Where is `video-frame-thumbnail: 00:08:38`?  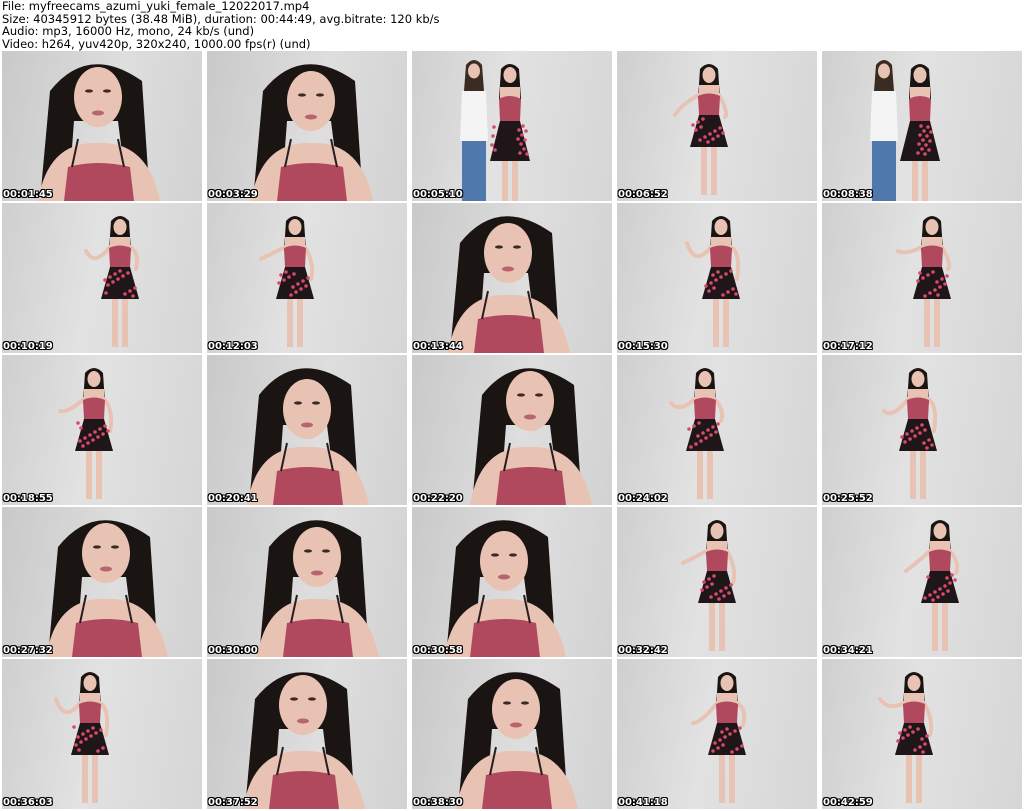 video-frame-thumbnail: 00:08:38 is located at coordinates (922, 126).